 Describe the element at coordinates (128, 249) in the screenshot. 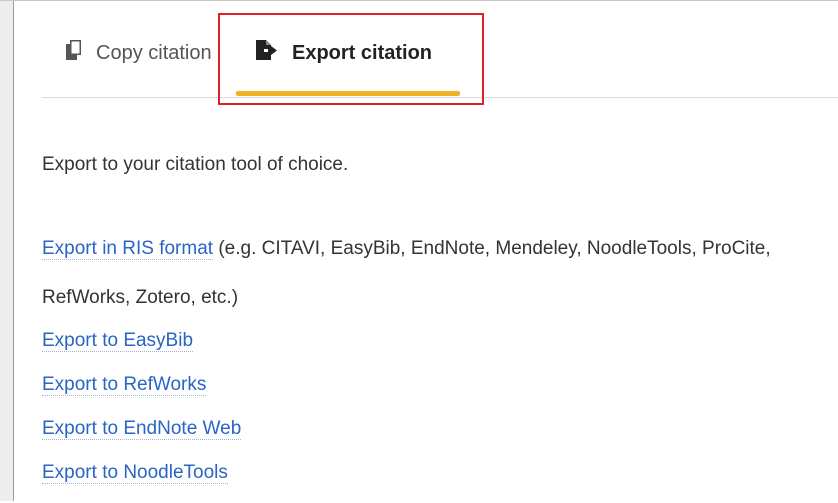

I see `export-ris-link: Export in RIS format` at that location.